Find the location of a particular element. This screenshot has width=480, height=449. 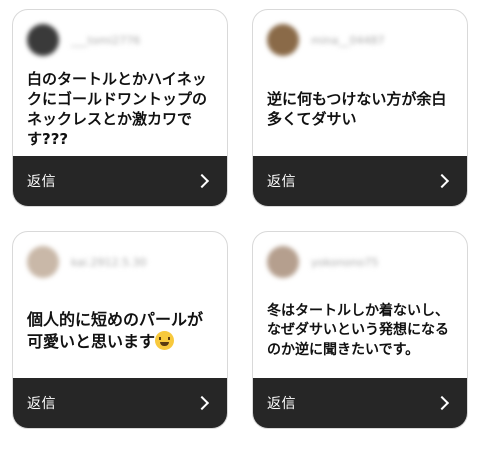

card-header: ___tomi2776 is located at coordinates (122, 40).